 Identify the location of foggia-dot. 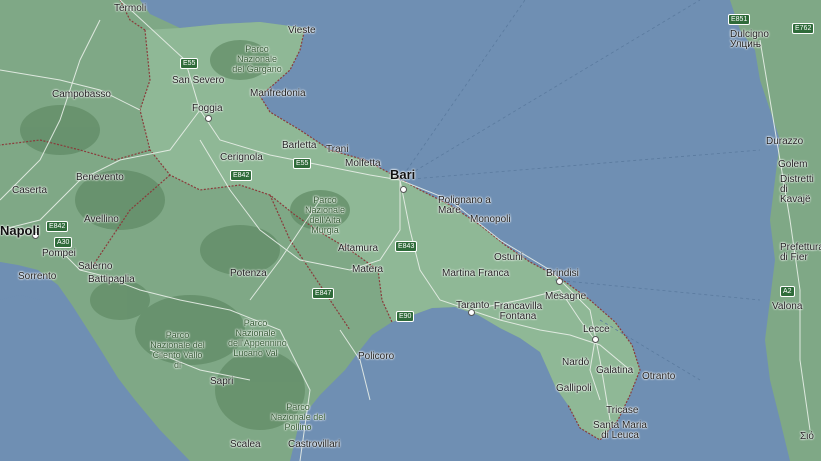
(208, 118).